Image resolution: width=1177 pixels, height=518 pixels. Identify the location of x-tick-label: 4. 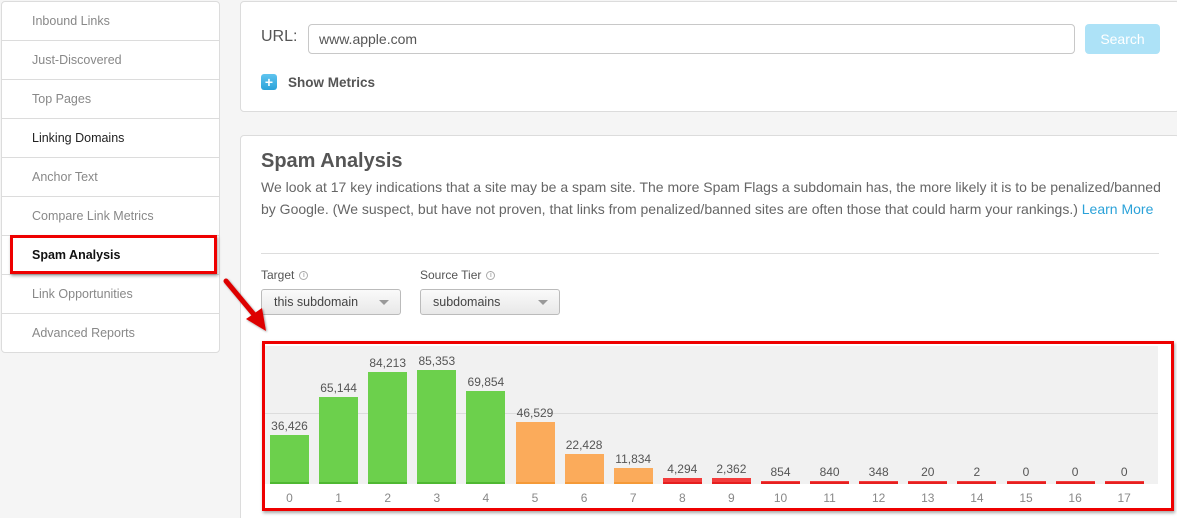
(486, 498).